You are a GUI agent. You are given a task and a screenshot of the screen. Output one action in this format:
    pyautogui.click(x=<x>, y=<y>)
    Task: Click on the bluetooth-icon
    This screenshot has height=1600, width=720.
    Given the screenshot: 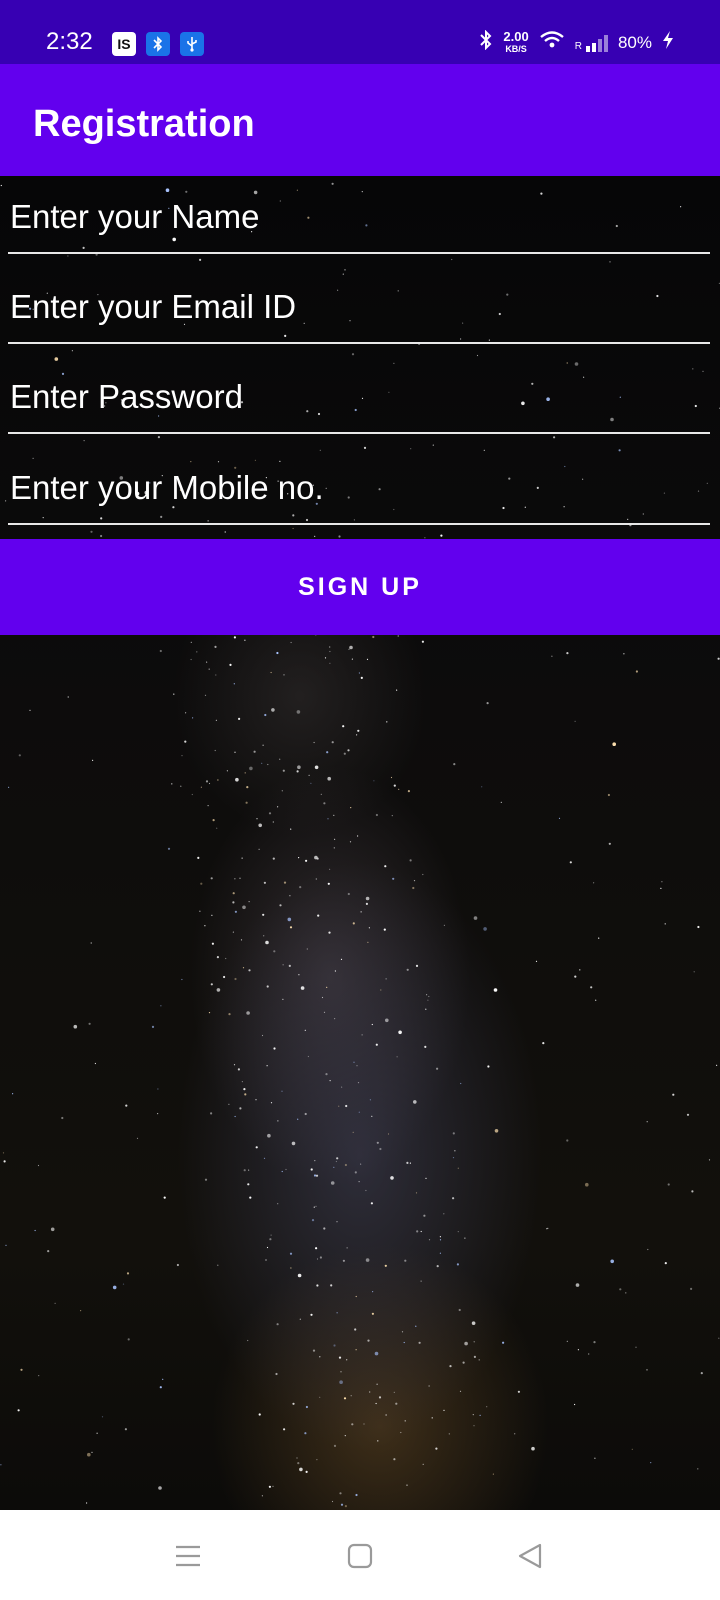 What is the action you would take?
    pyautogui.click(x=486, y=42)
    